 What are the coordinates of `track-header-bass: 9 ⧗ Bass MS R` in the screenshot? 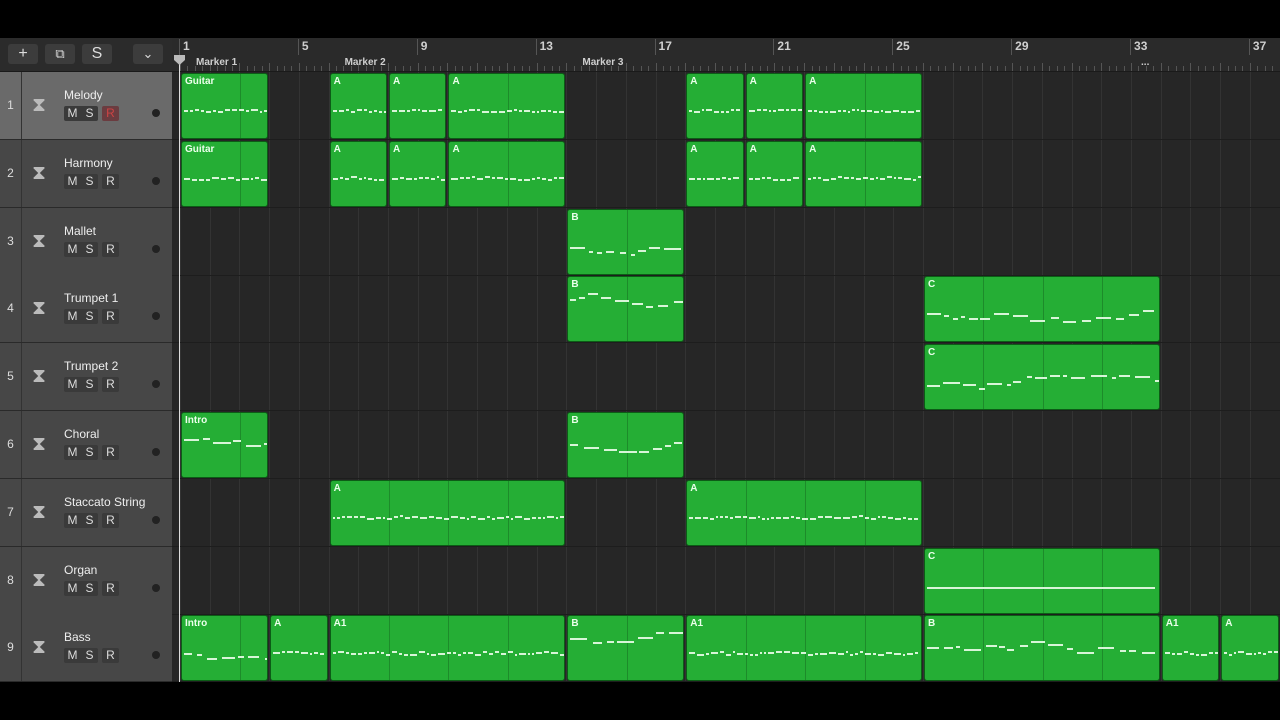 It's located at (86, 648).